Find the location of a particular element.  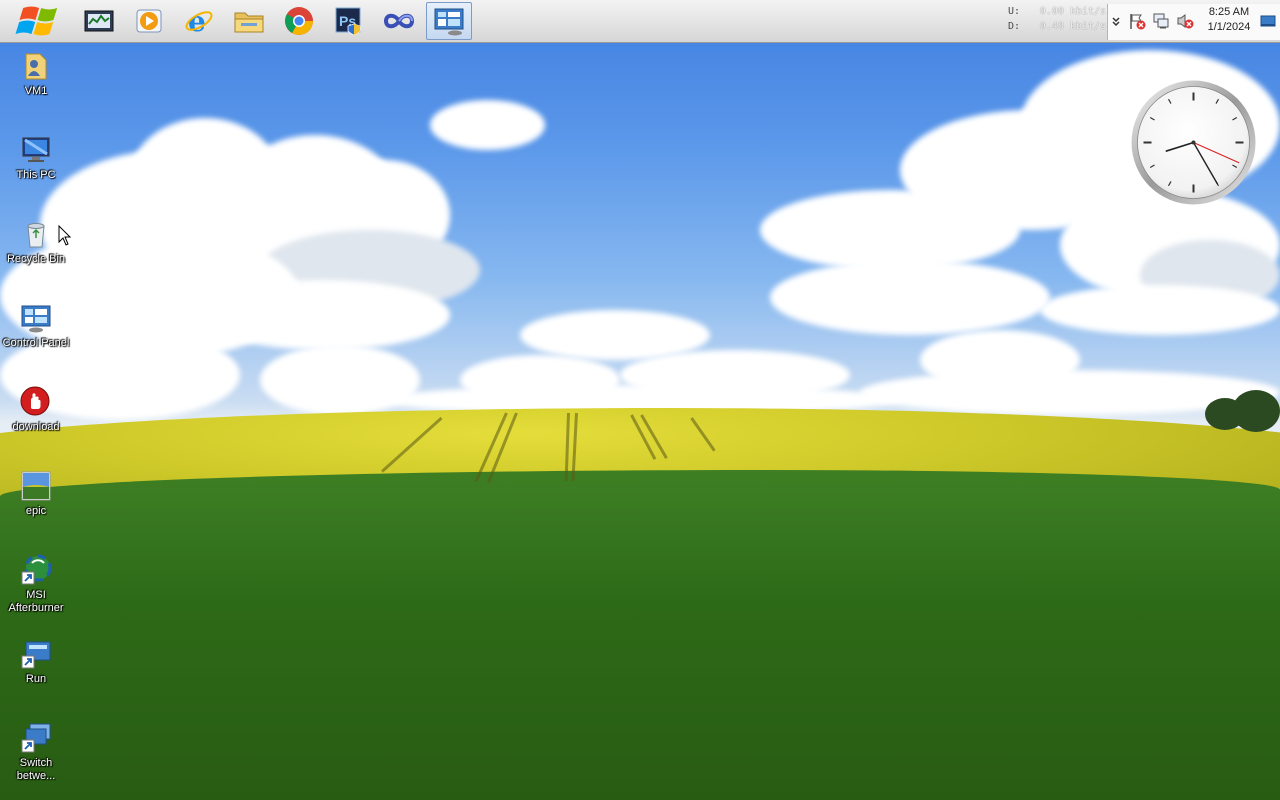

start-orb-icon is located at coordinates (36, 21).